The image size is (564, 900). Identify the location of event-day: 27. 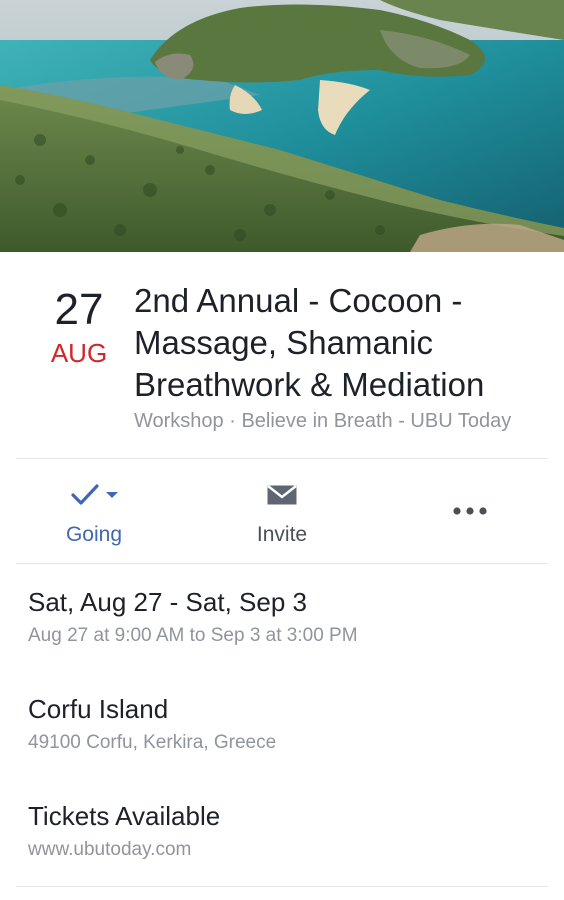
(79, 309).